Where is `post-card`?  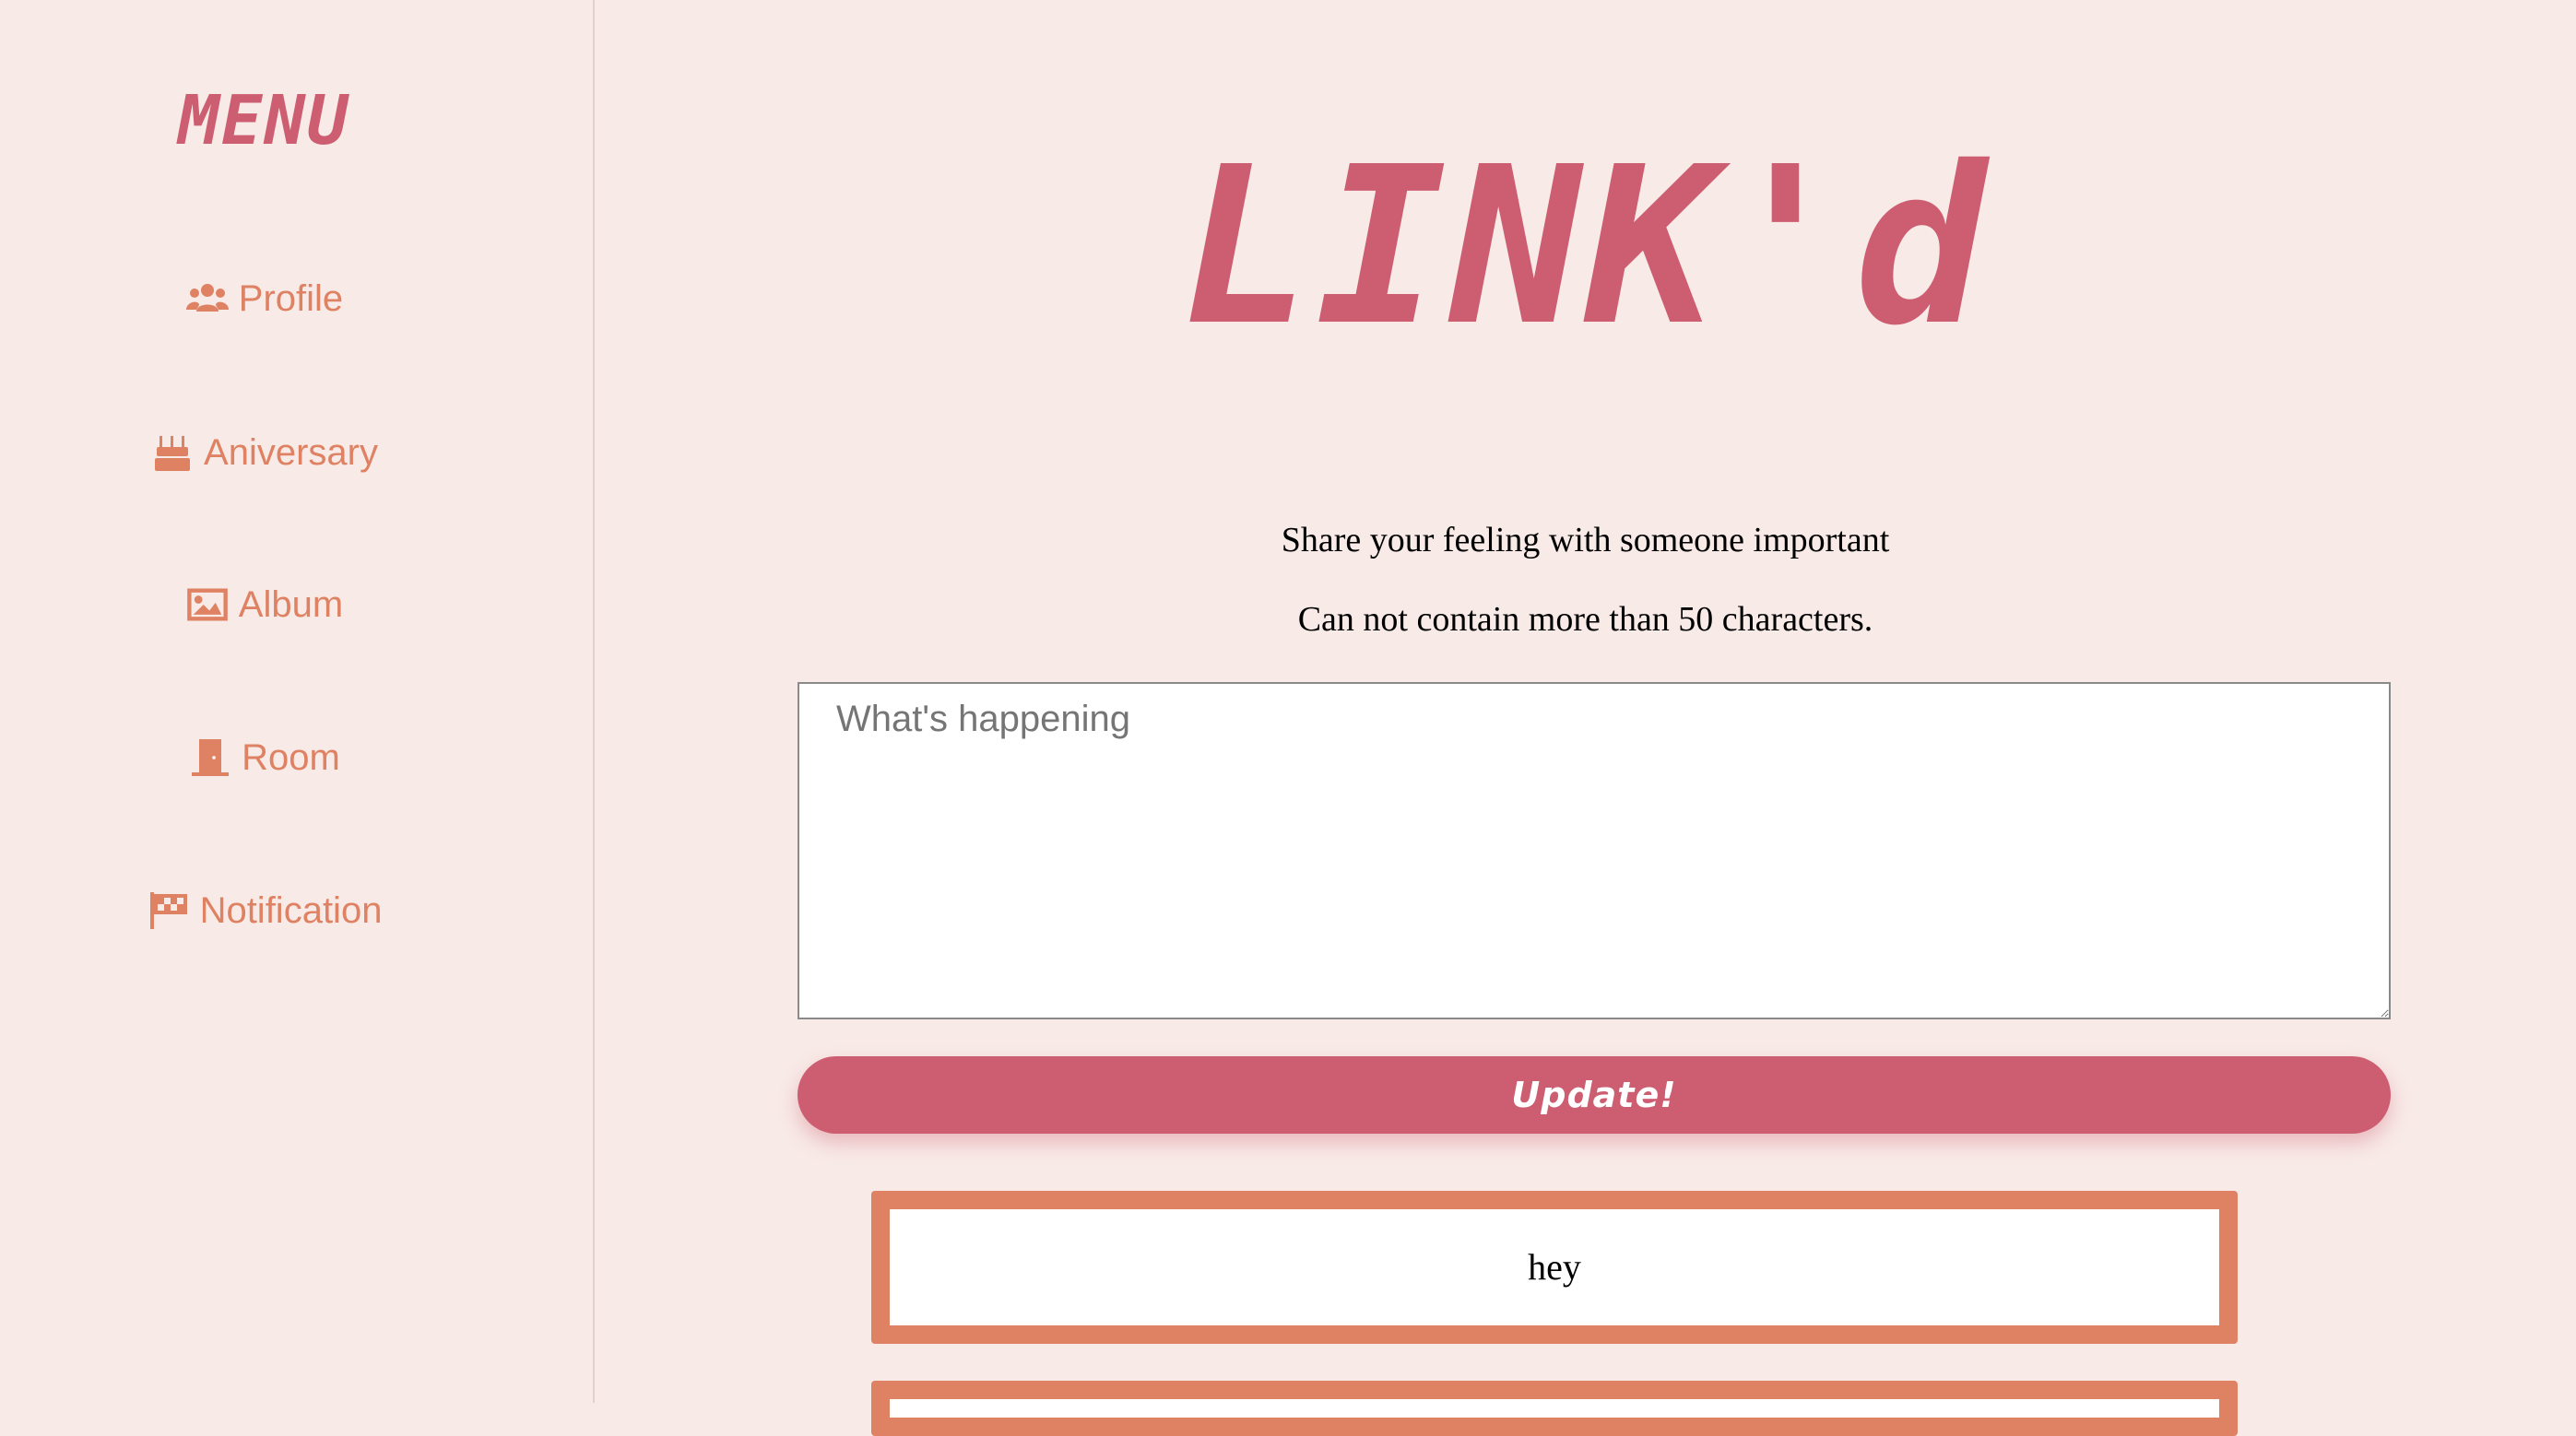
post-card is located at coordinates (1554, 1408).